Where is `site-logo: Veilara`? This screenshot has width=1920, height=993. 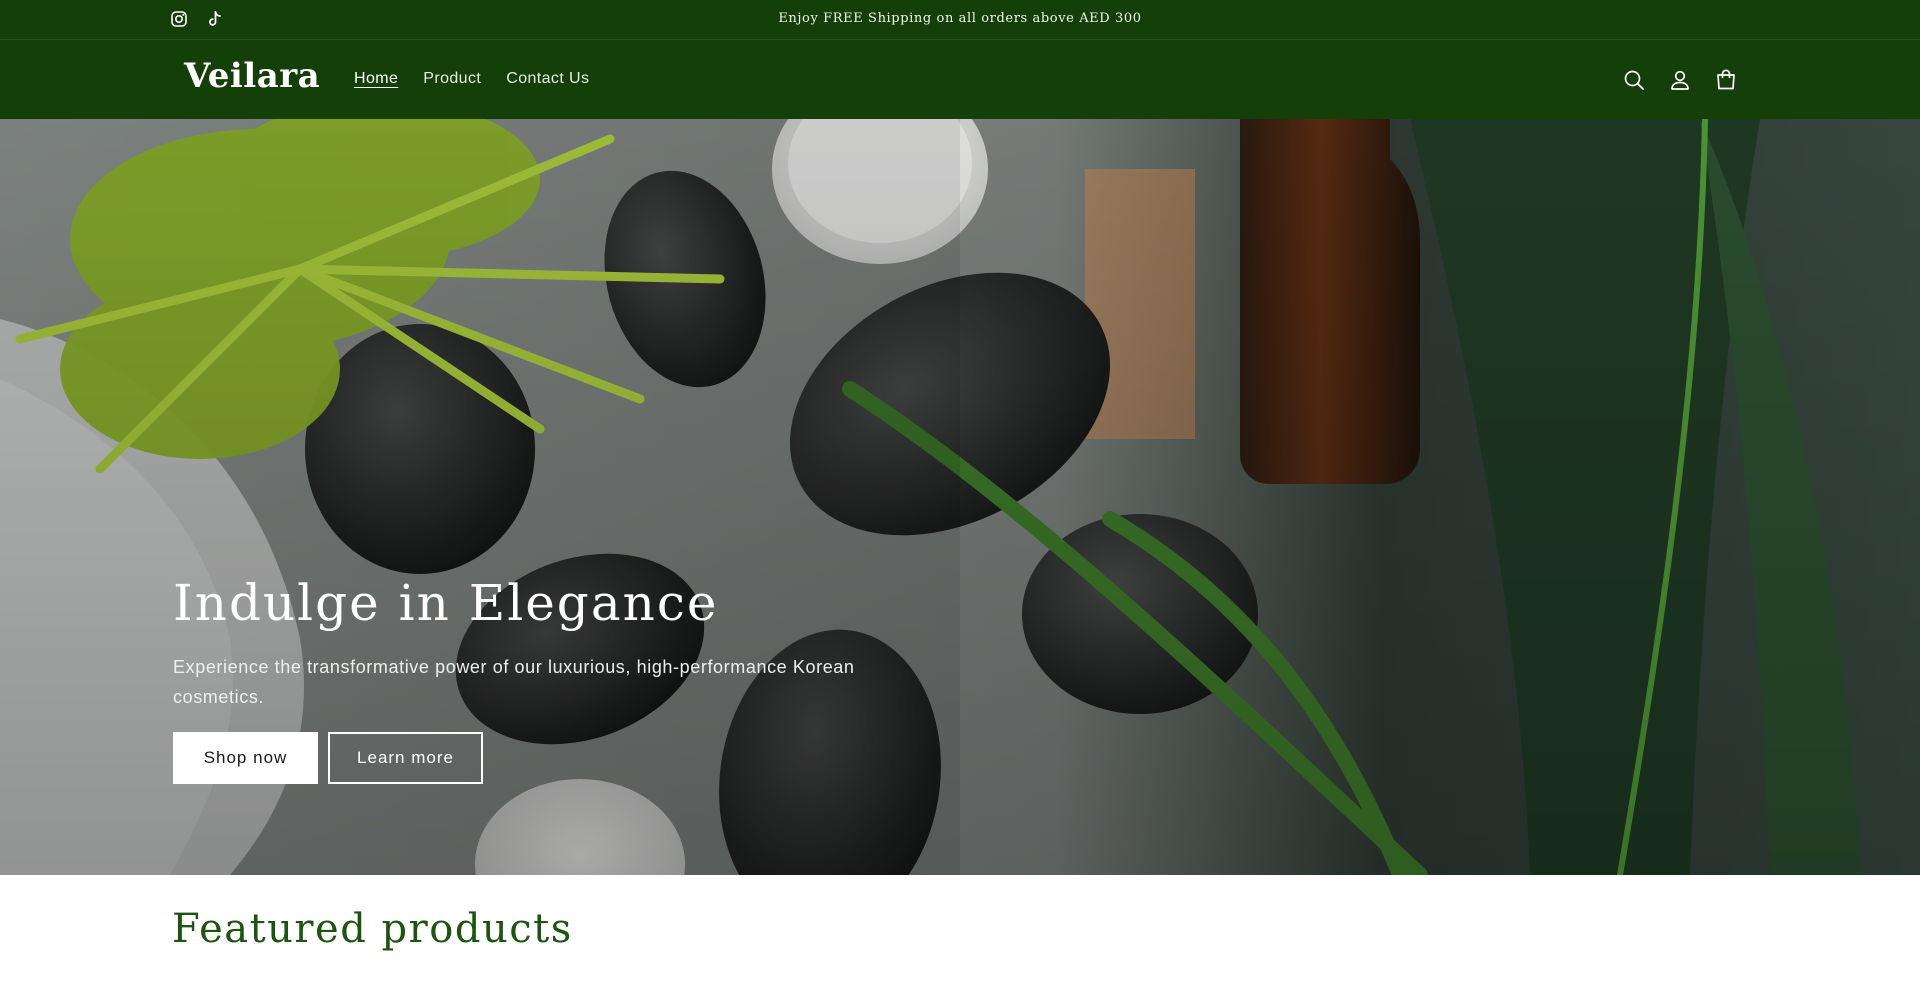
site-logo: Veilara is located at coordinates (252, 76).